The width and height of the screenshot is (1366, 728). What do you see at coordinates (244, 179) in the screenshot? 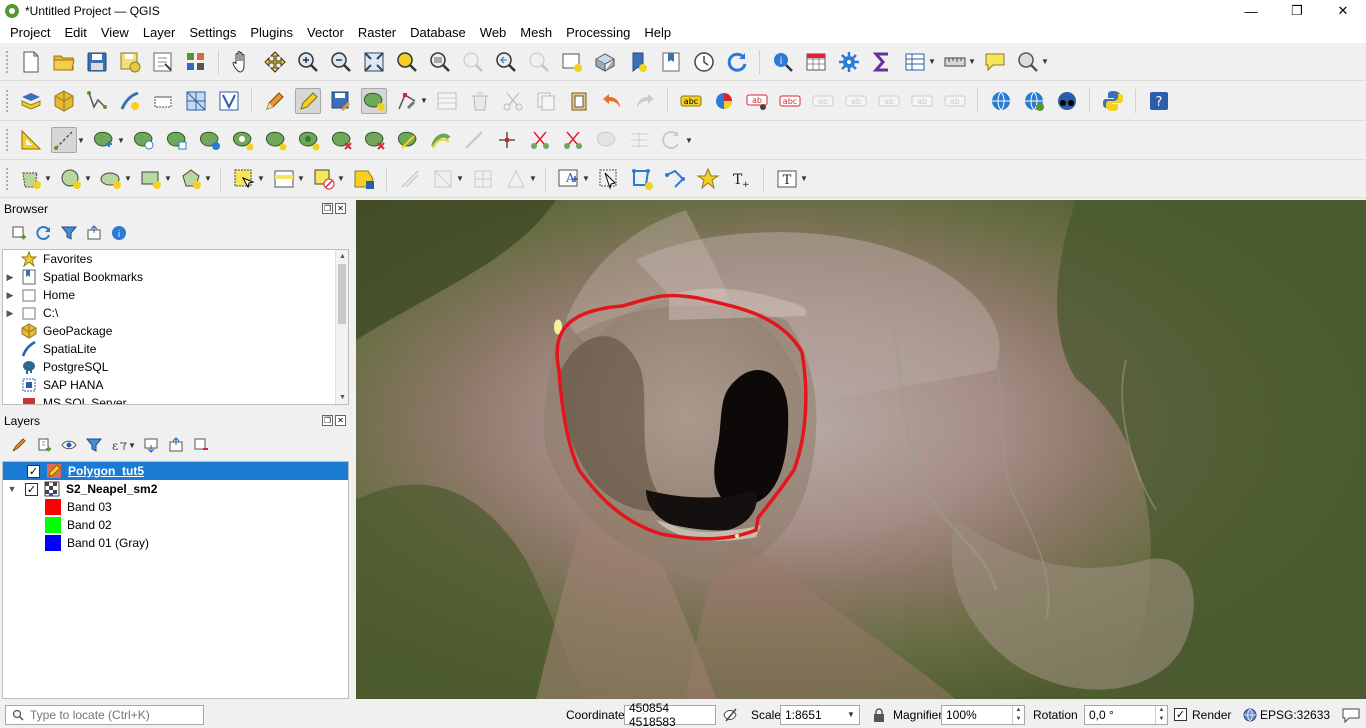
I see `select-features-icon` at bounding box center [244, 179].